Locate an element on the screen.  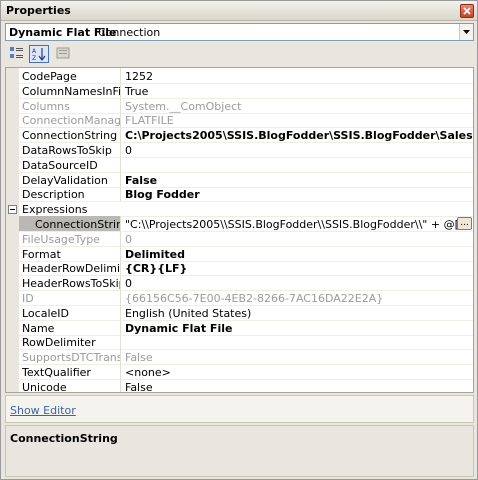
close-button is located at coordinates (467, 11).